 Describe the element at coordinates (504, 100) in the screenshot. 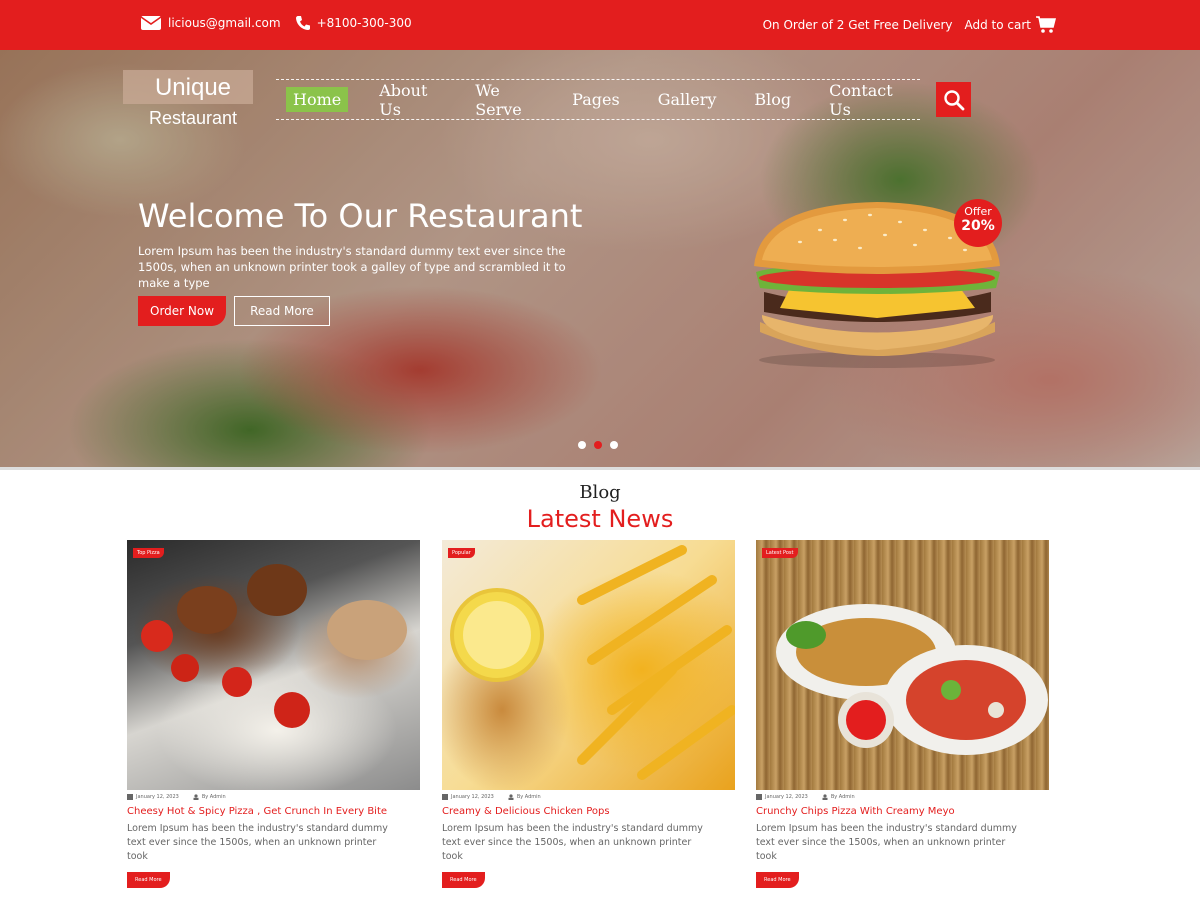

I see `nav-we-serve: We Serve` at that location.